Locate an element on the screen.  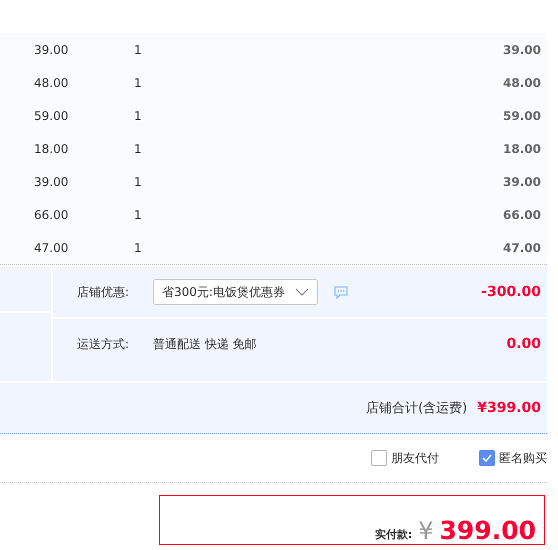
shipping-amount: 0.00 is located at coordinates (523, 344).